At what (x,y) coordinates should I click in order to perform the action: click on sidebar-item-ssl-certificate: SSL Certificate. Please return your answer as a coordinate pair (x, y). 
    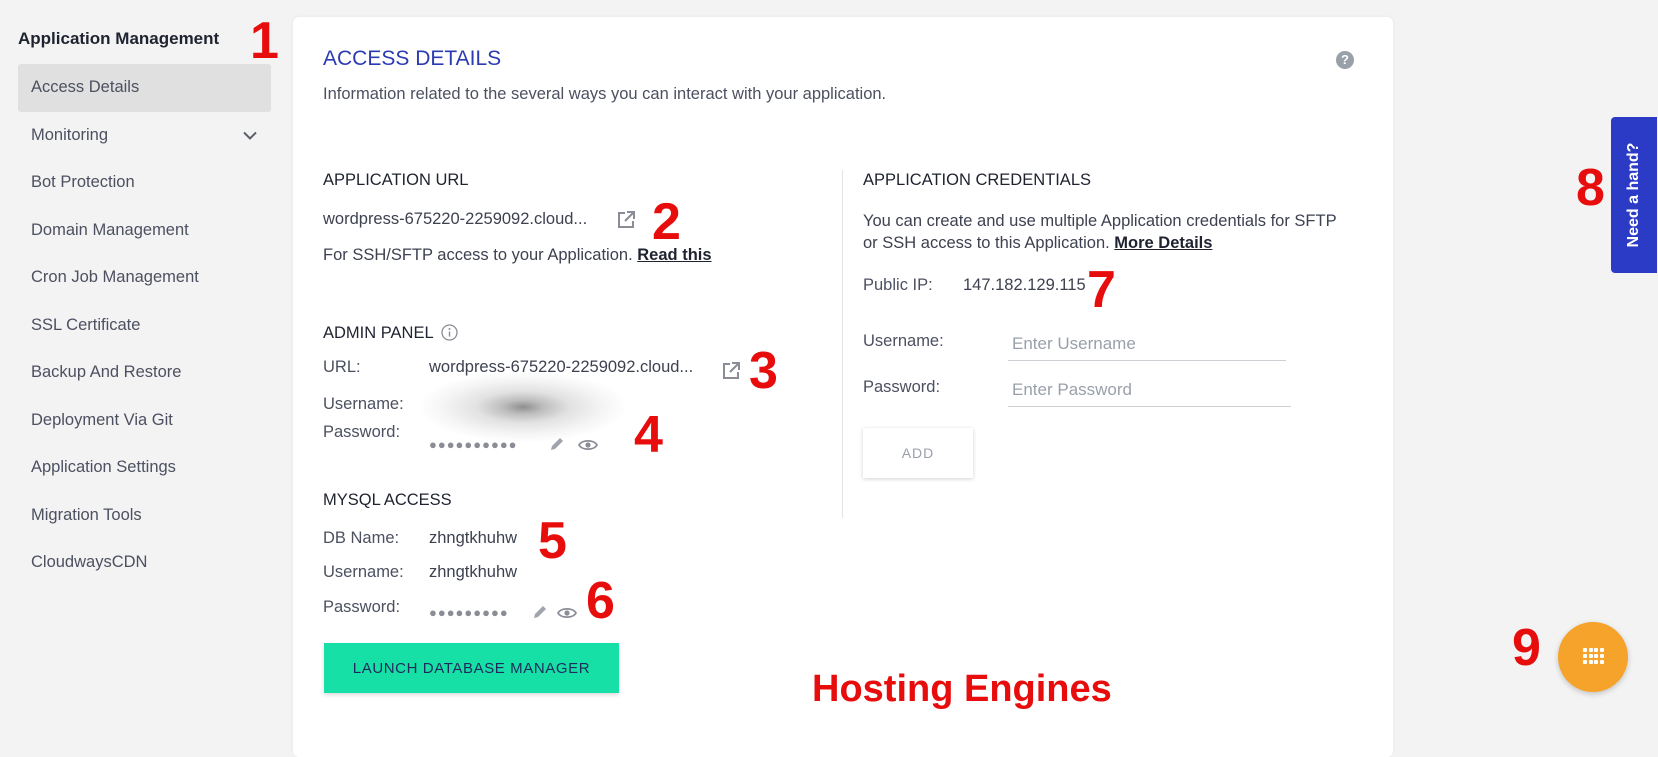
    Looking at the image, I should click on (144, 326).